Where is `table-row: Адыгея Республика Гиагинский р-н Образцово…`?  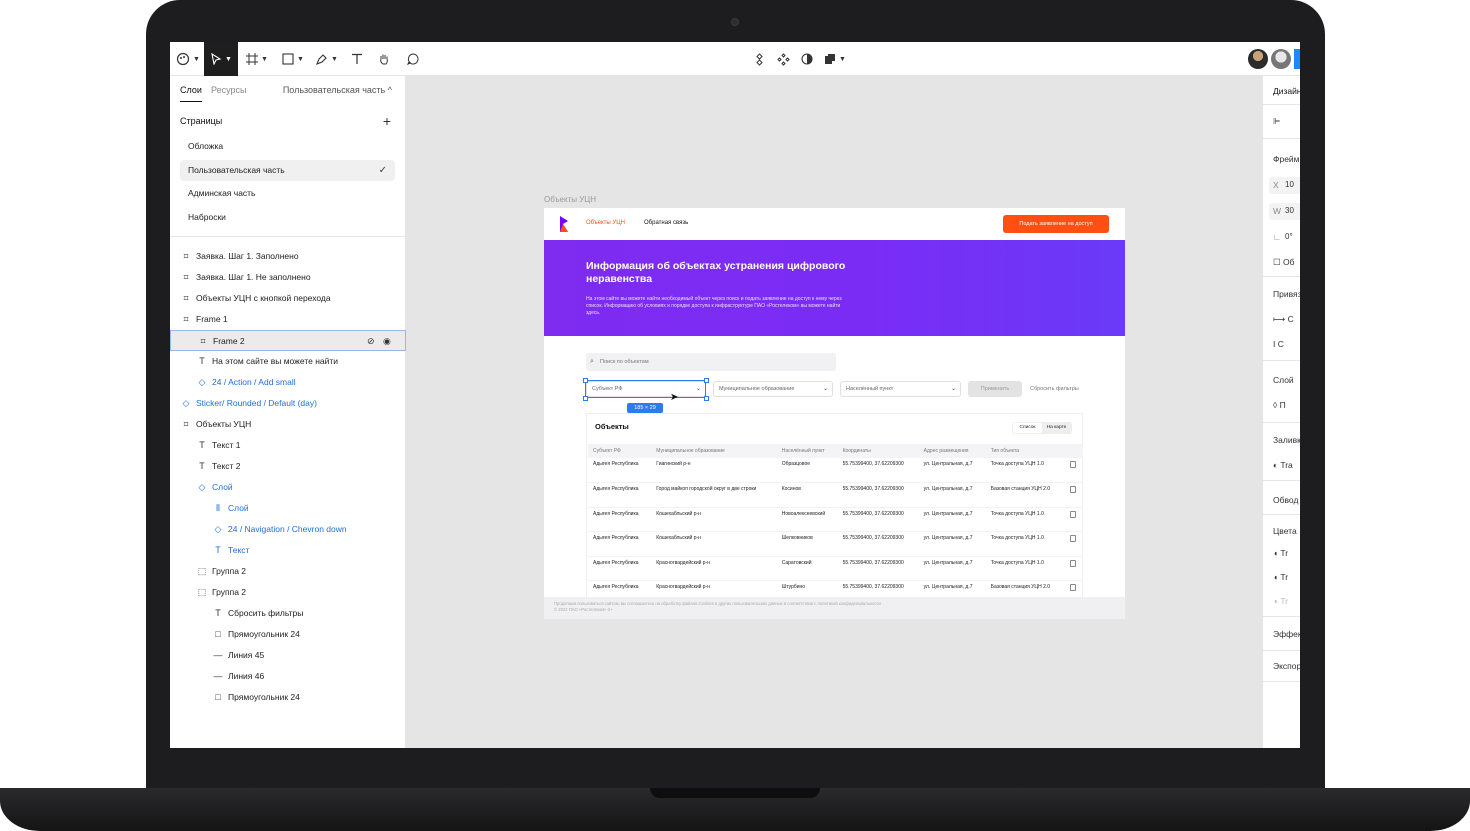 table-row: Адыгея Республика Гиагинский р-н Образцово… is located at coordinates (835, 470).